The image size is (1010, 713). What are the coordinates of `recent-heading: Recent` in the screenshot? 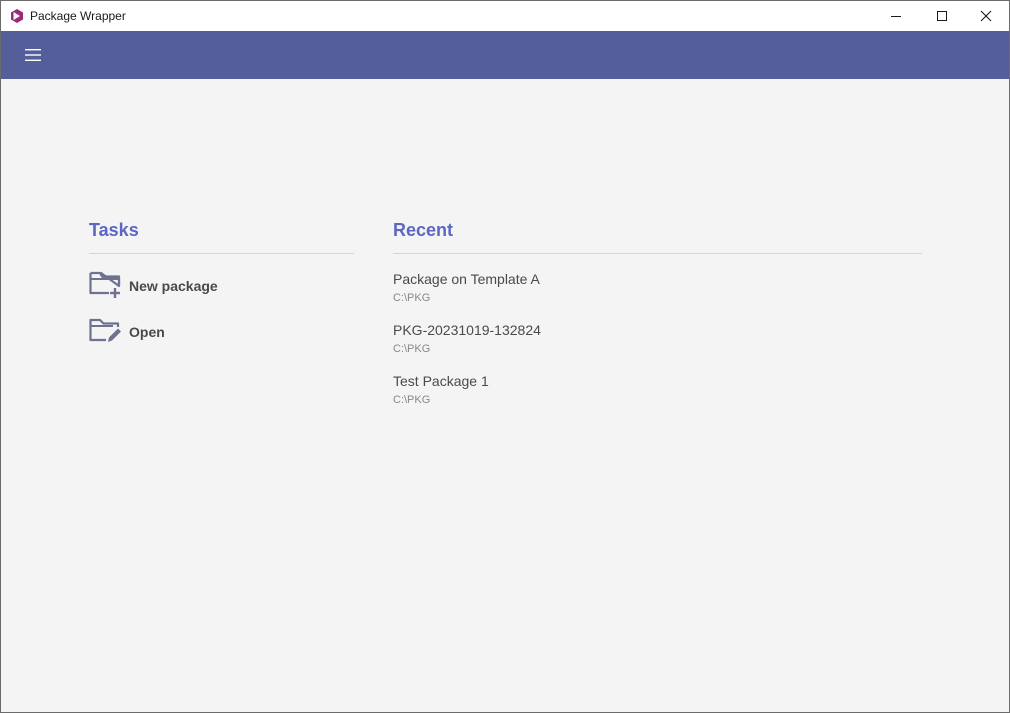 It's located at (423, 230).